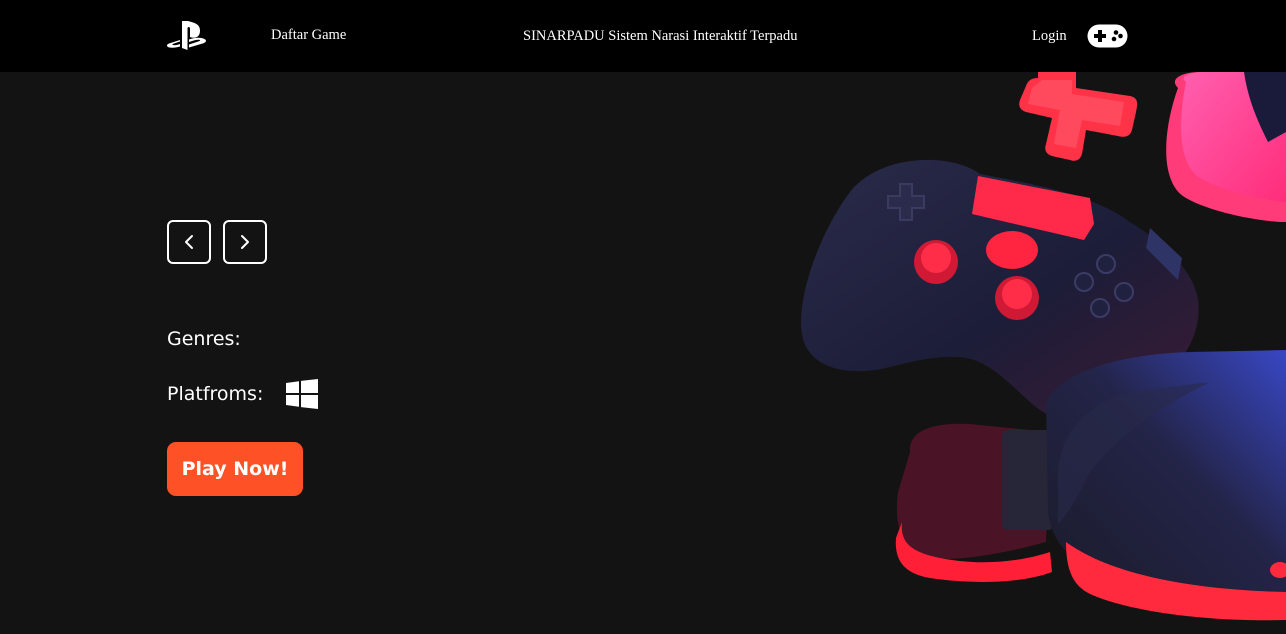  I want to click on slider-next-button, so click(245, 242).